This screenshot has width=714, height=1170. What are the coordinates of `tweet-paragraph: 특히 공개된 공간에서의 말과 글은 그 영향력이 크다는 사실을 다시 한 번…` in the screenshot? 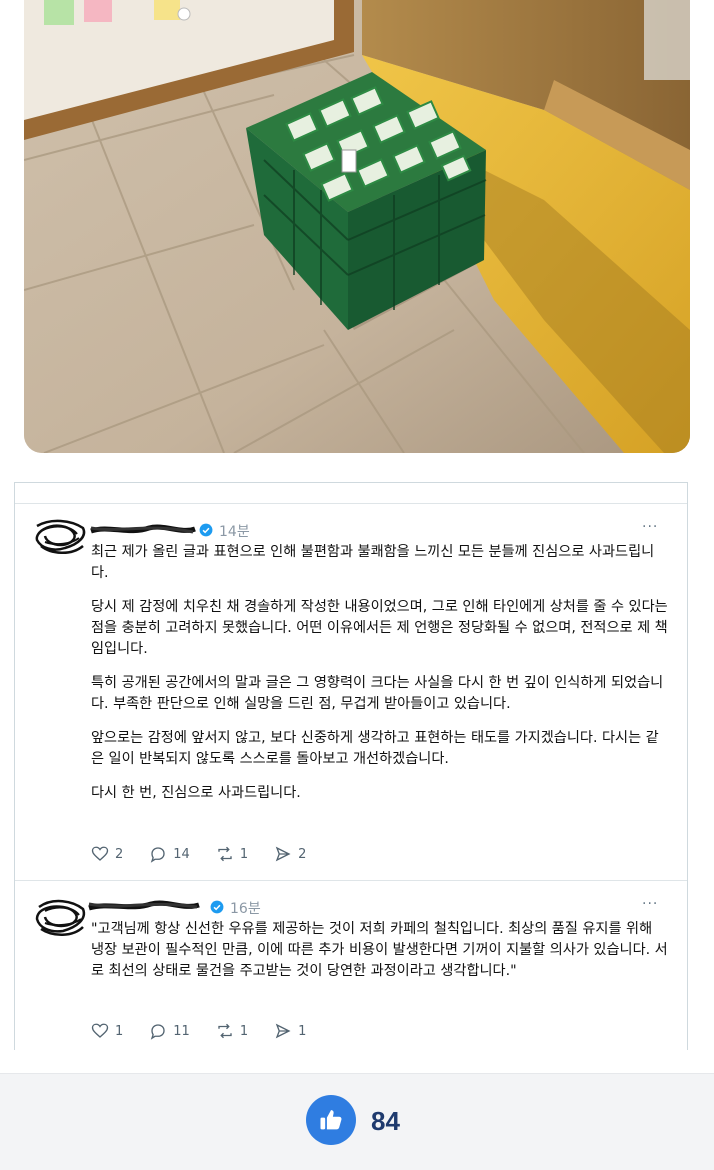 It's located at (377, 693).